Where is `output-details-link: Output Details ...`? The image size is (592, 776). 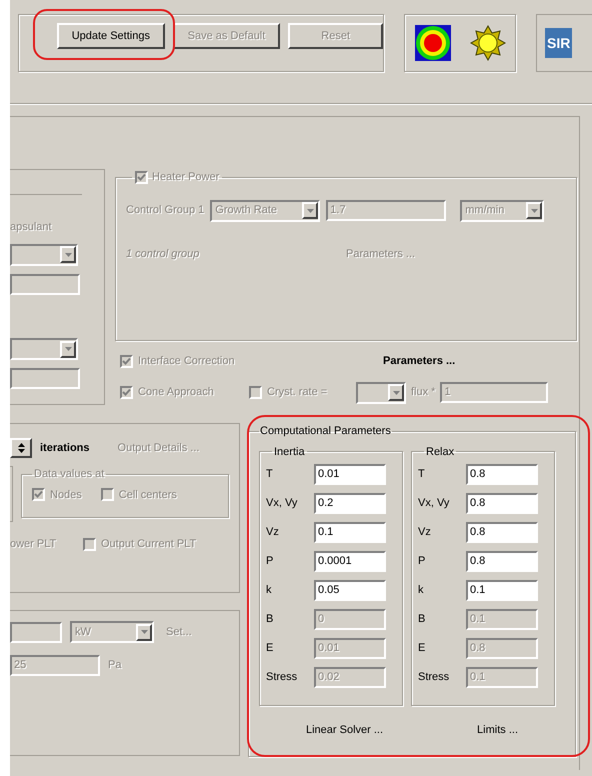 output-details-link: Output Details ... is located at coordinates (159, 448).